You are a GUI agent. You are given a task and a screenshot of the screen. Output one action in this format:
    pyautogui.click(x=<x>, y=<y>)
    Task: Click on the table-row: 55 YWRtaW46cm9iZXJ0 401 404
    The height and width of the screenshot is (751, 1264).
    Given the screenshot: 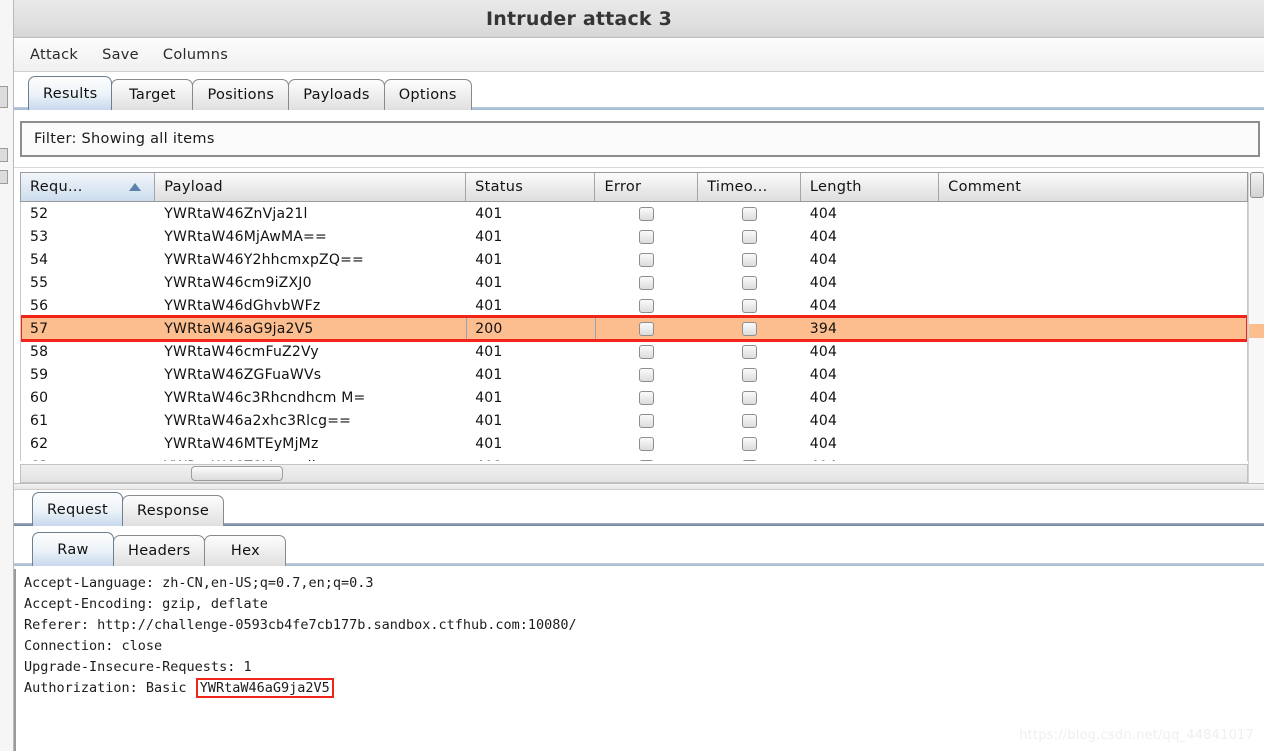 What is the action you would take?
    pyautogui.click(x=634, y=282)
    